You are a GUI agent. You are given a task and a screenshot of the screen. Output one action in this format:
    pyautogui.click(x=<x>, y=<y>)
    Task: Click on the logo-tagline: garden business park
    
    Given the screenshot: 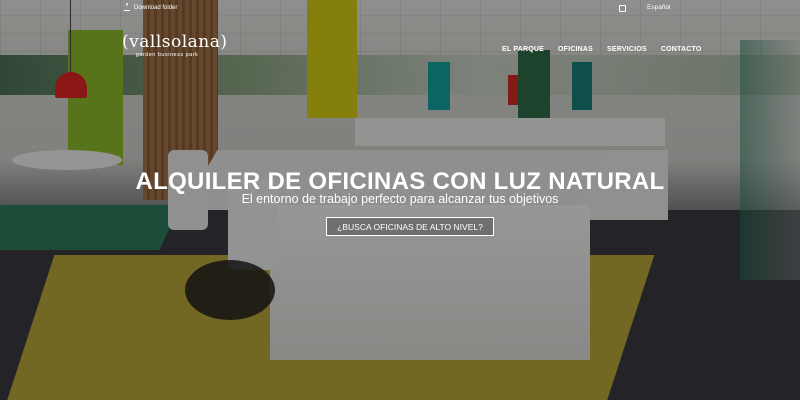 What is the action you would take?
    pyautogui.click(x=167, y=55)
    